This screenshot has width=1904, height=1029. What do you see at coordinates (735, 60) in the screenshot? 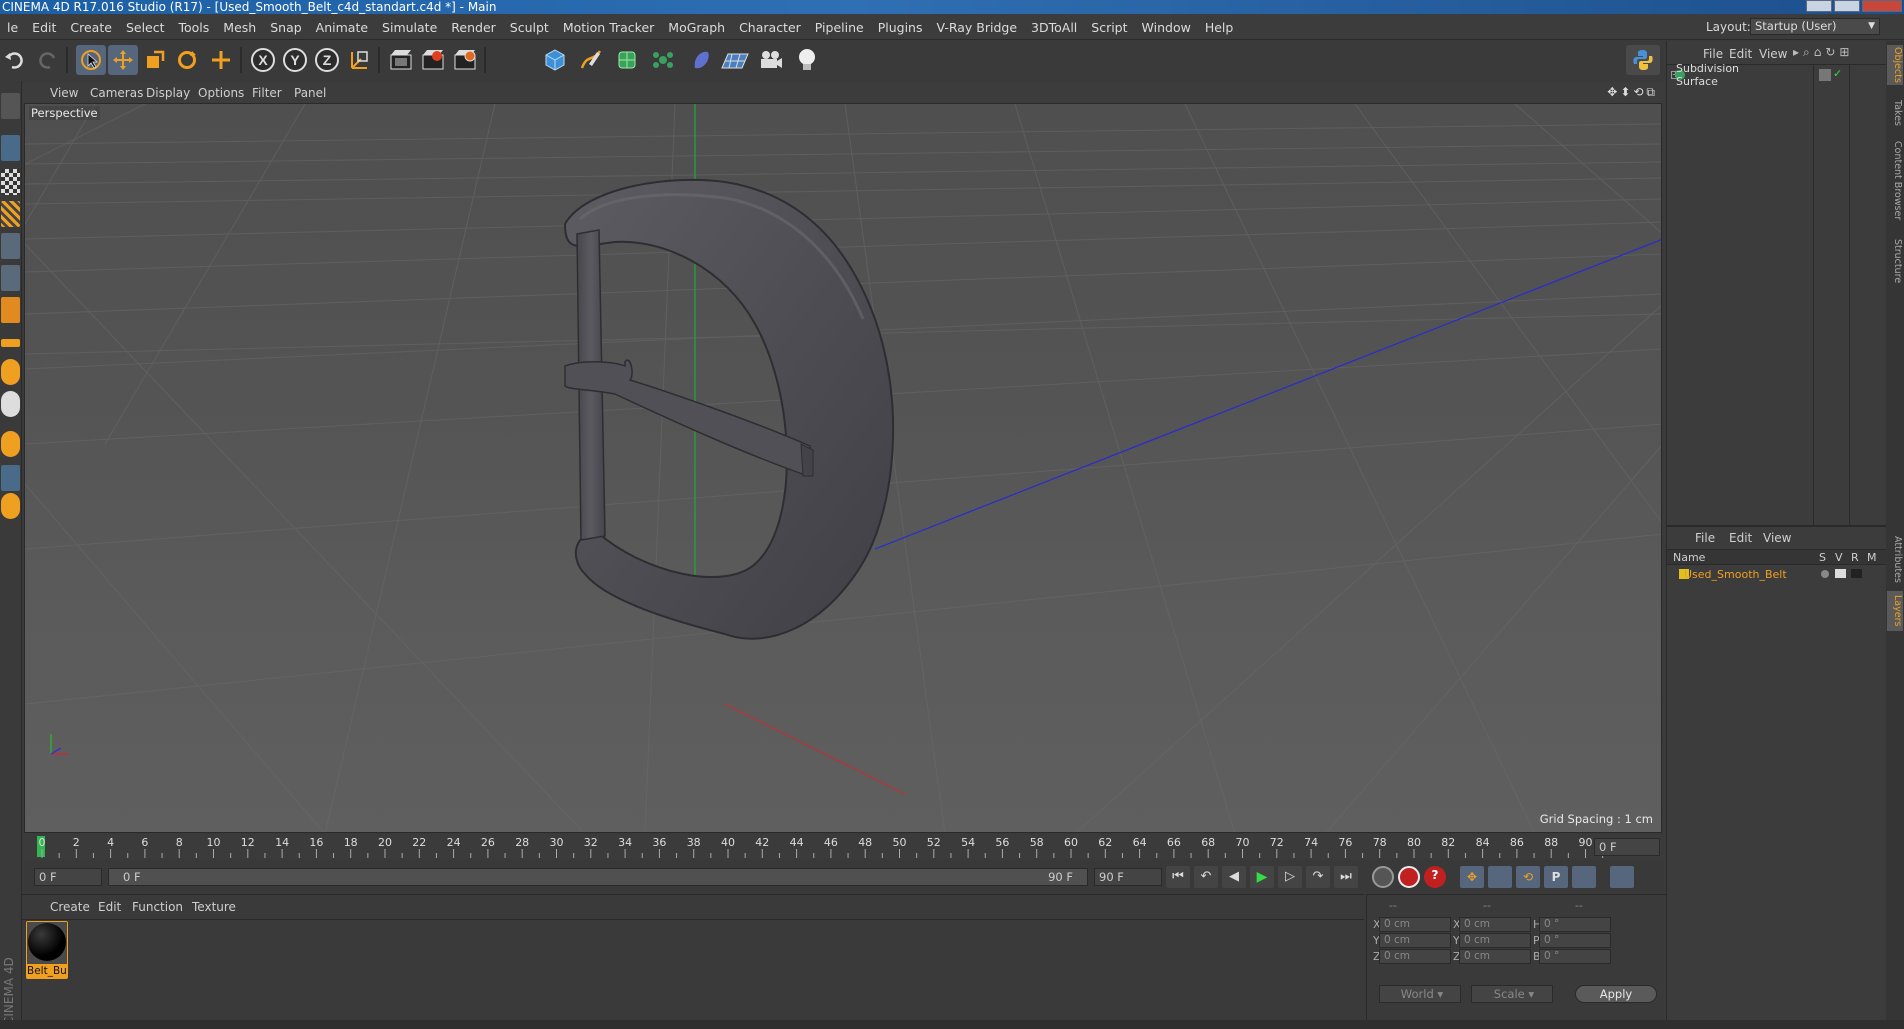
I see `floor-icon` at bounding box center [735, 60].